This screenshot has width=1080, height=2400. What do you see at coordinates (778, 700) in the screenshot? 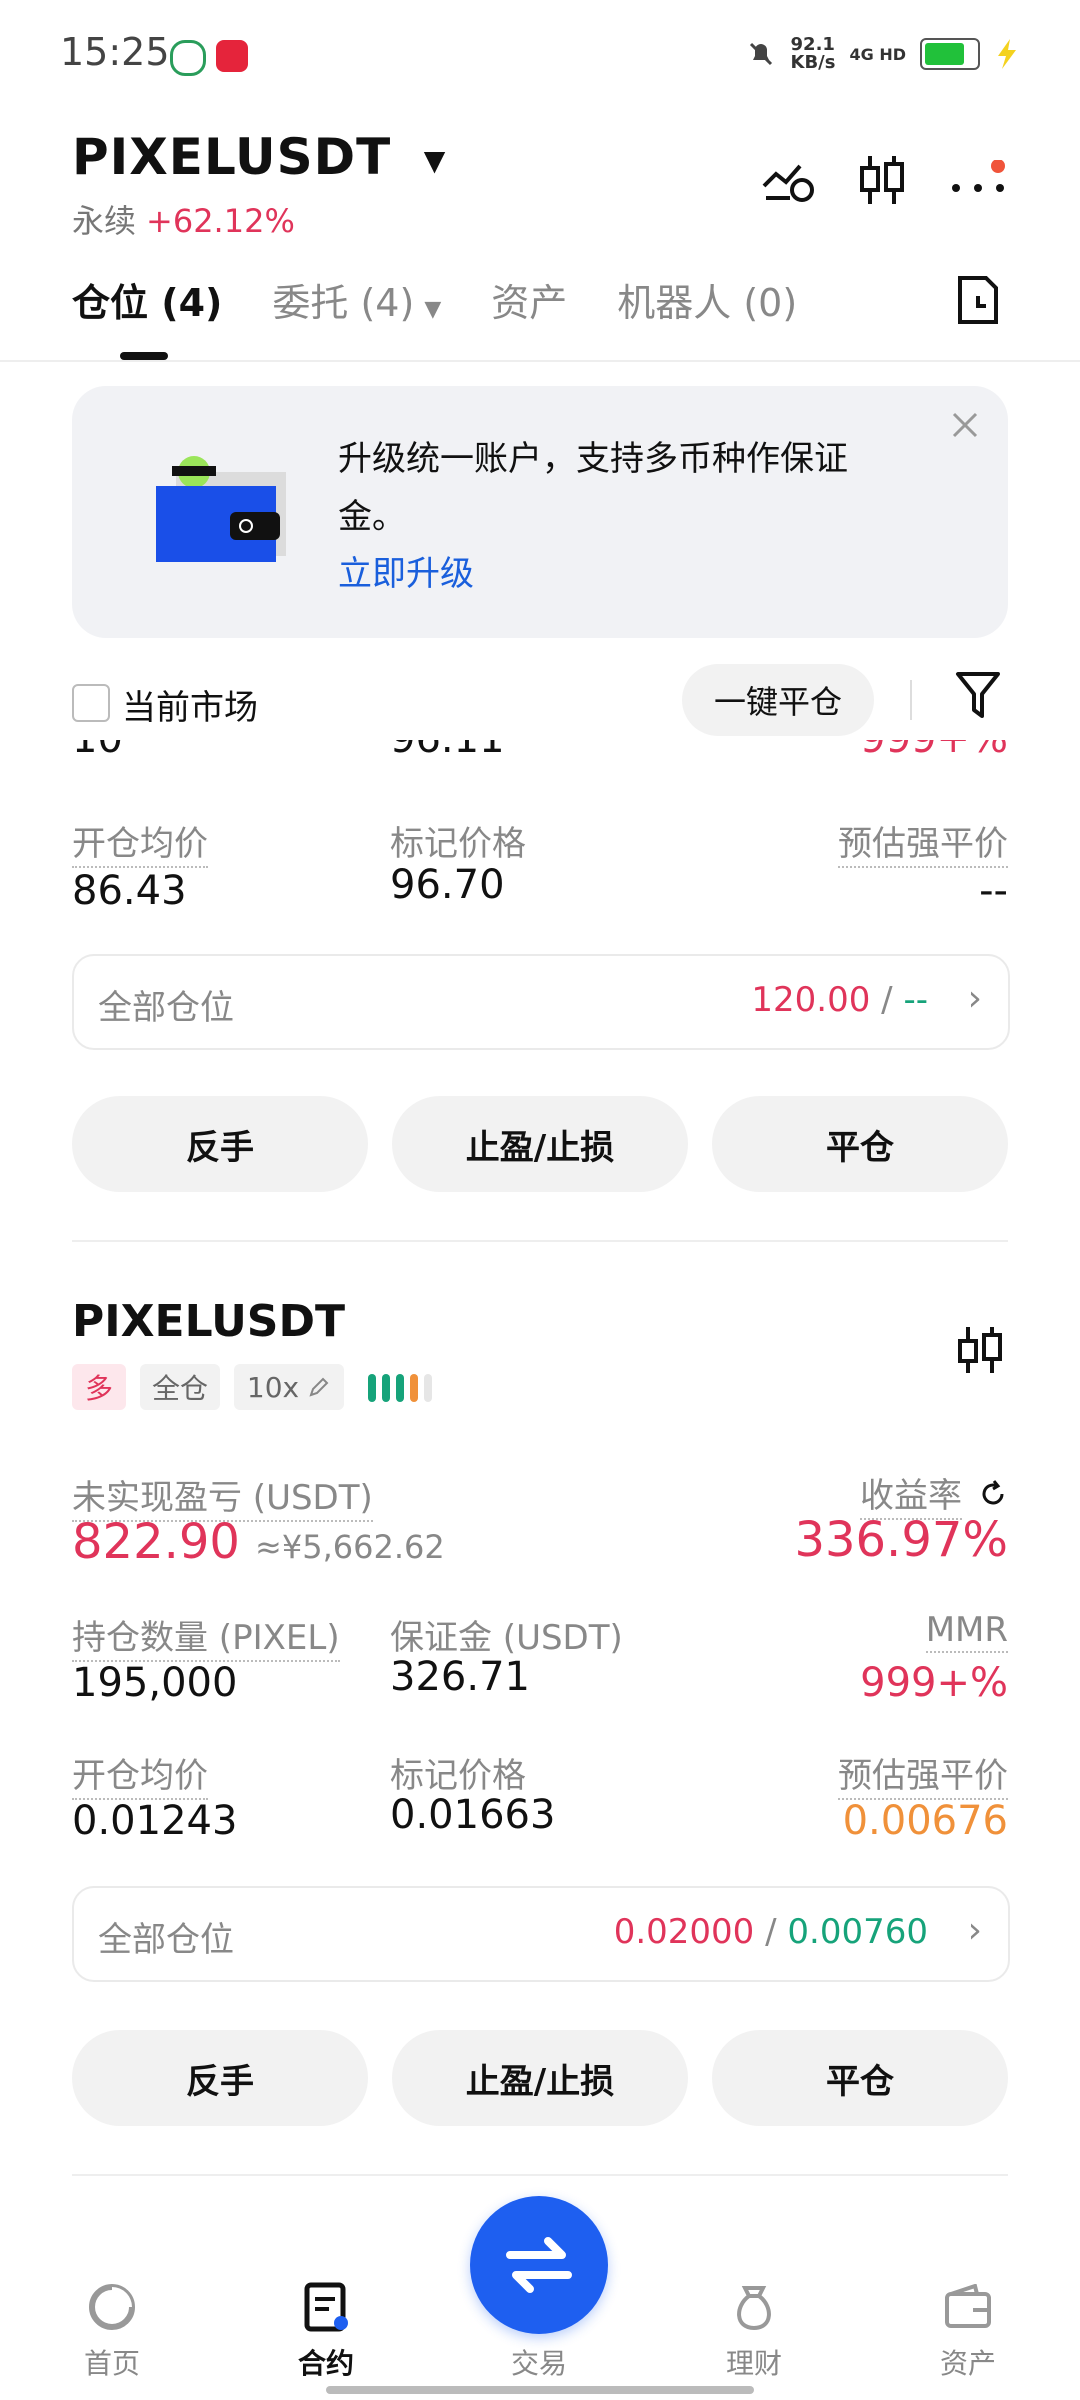
I see `close-all-button: 一键平仓` at bounding box center [778, 700].